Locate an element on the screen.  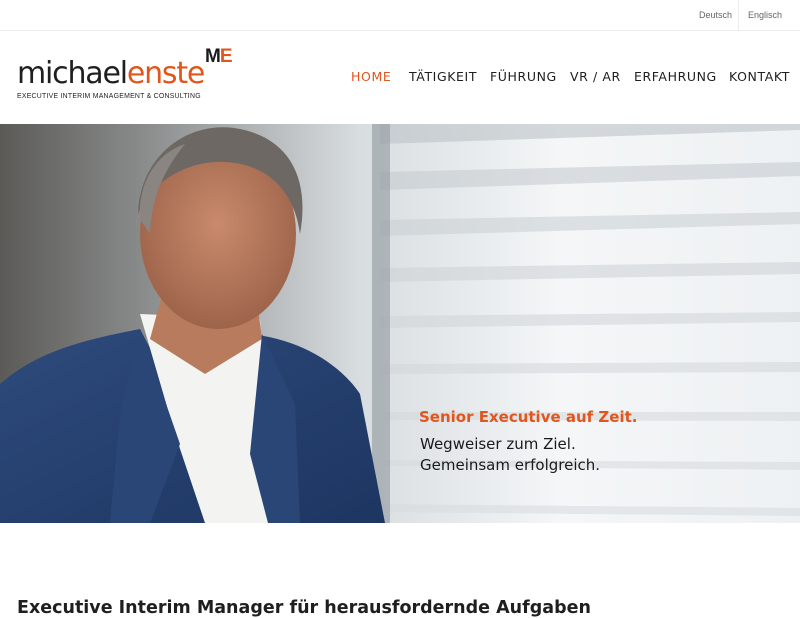
intro-heading-rest: für herausfordernde Aufgaben is located at coordinates (437, 607).